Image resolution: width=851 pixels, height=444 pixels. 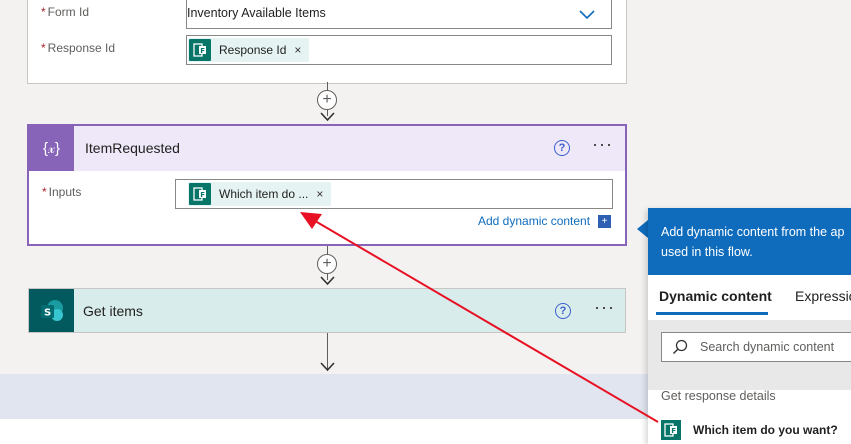 I want to click on variable-icon: {𝓍}, so click(x=51, y=148).